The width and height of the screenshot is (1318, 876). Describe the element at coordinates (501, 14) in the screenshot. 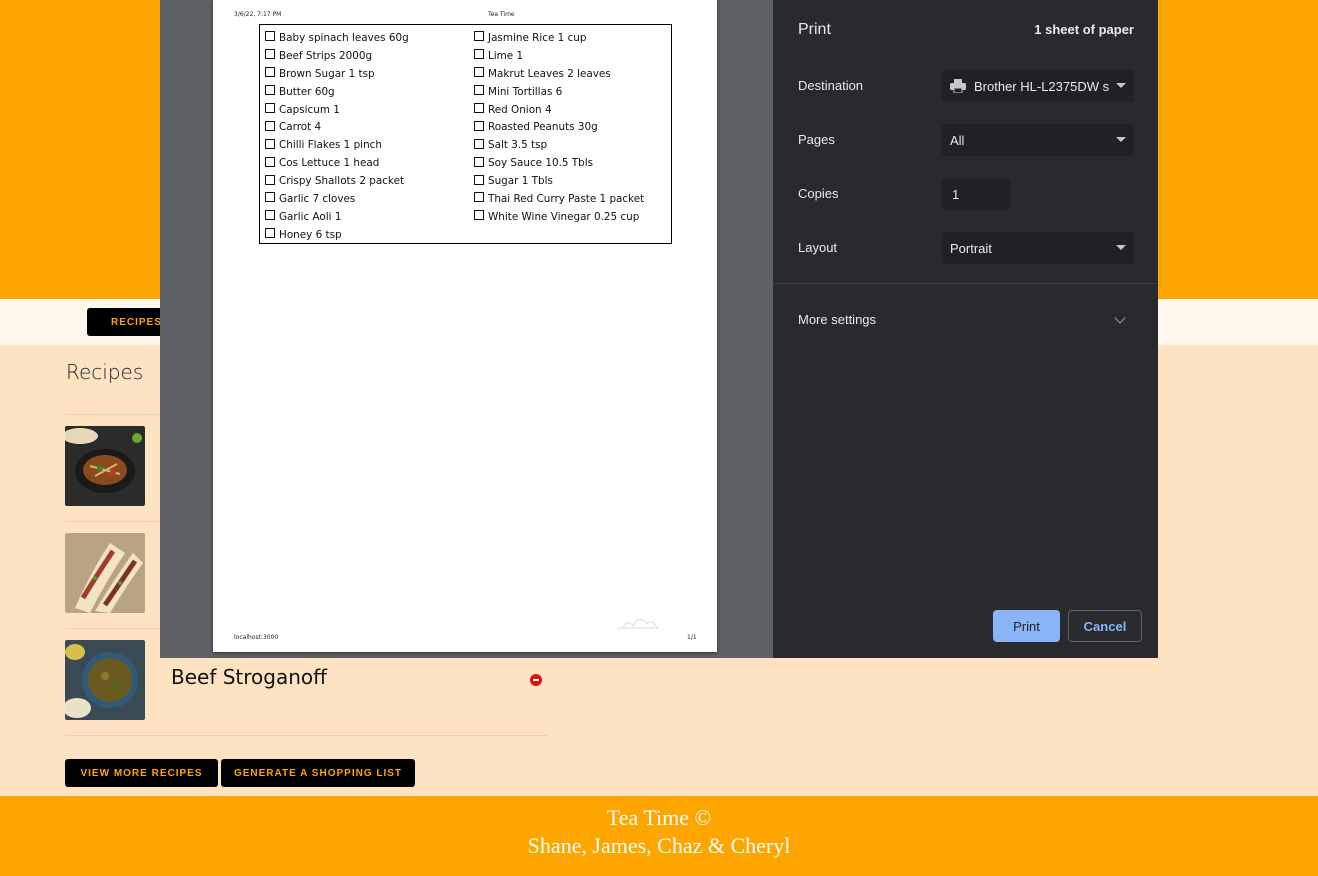

I see `sheet-header-title: Tea Time` at that location.